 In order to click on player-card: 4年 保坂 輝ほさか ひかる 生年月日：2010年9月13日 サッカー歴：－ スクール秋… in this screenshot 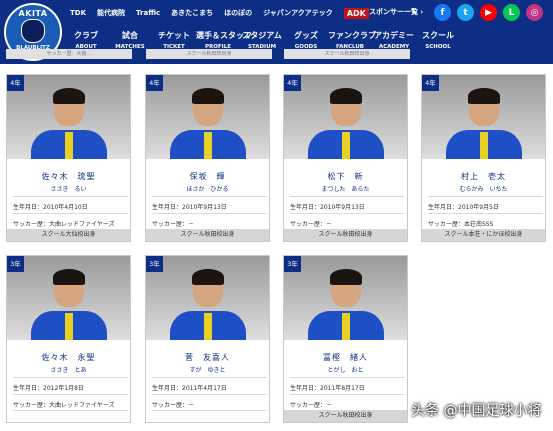, I will do `click(207, 158)`.